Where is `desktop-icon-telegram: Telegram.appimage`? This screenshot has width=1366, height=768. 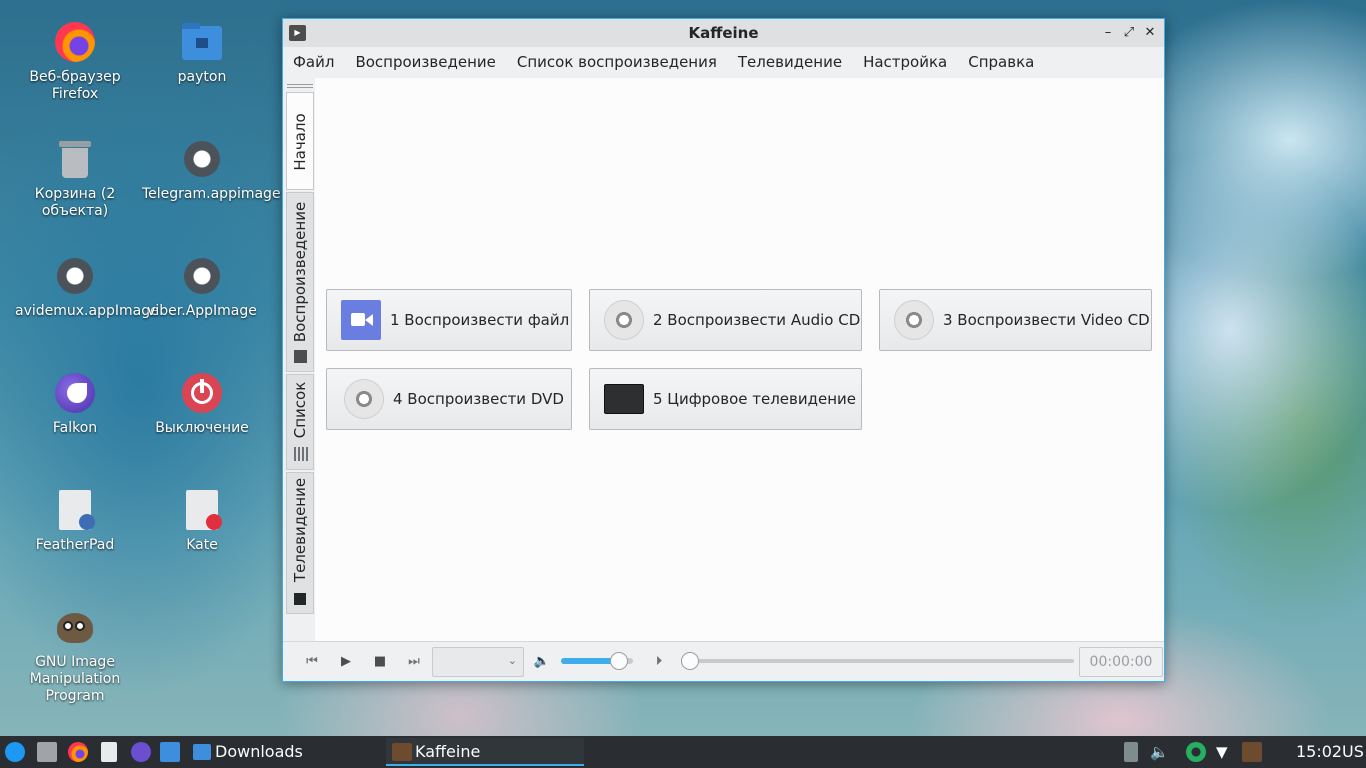 desktop-icon-telegram: Telegram.appimage is located at coordinates (211, 170).